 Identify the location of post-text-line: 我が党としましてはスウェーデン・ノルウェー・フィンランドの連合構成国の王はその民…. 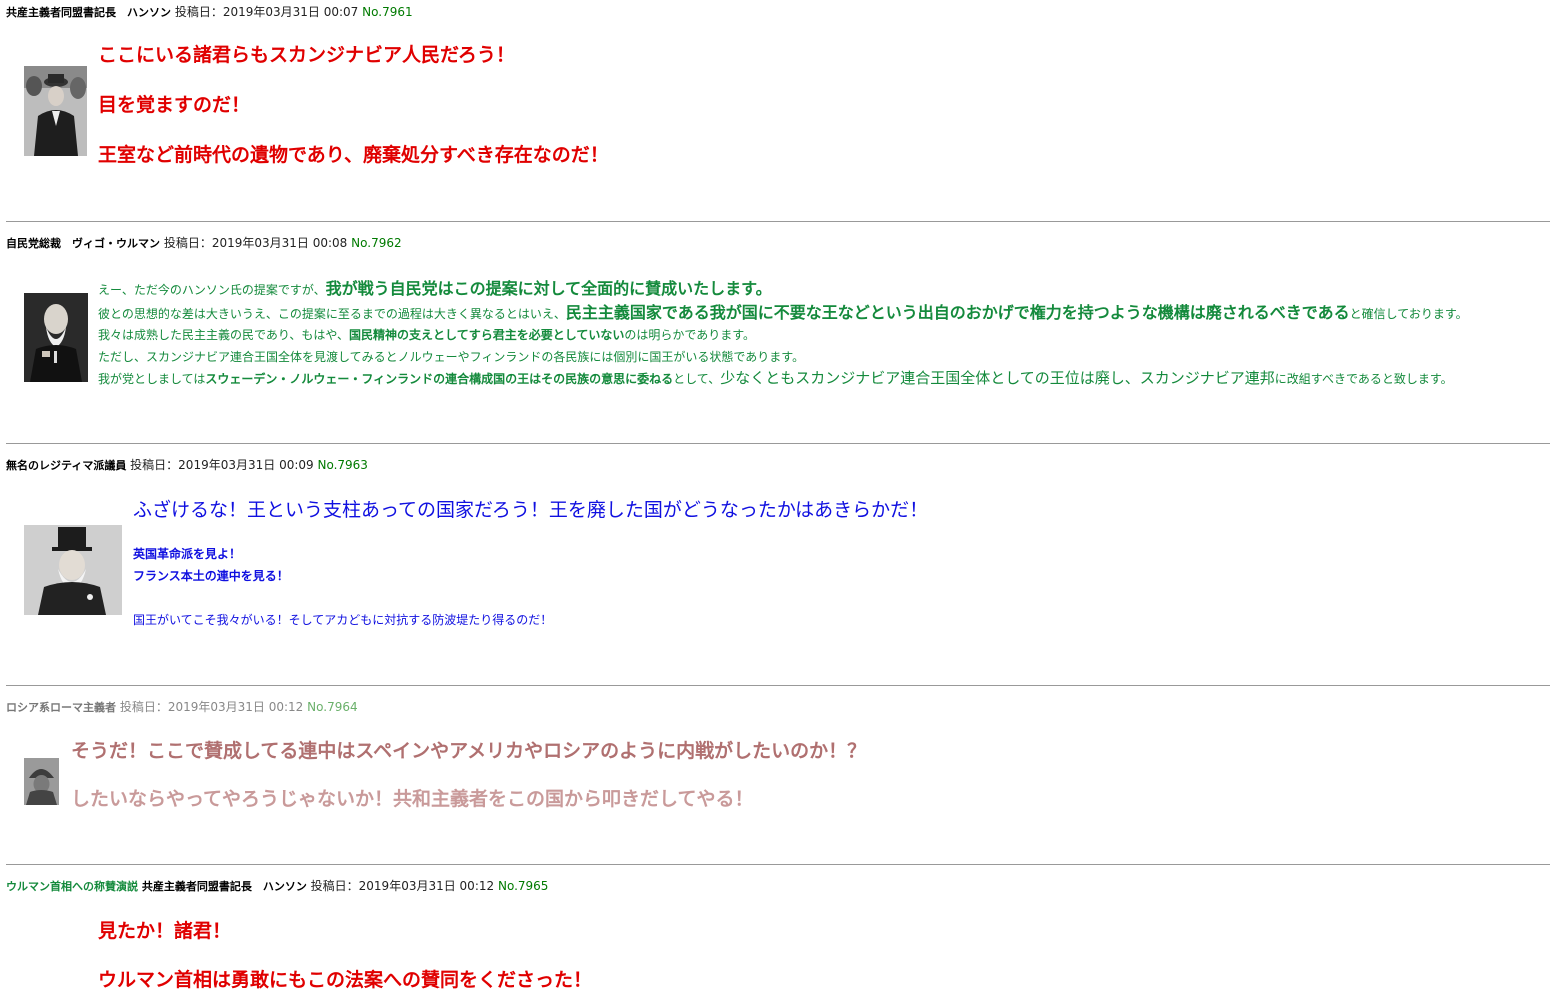
(775, 378).